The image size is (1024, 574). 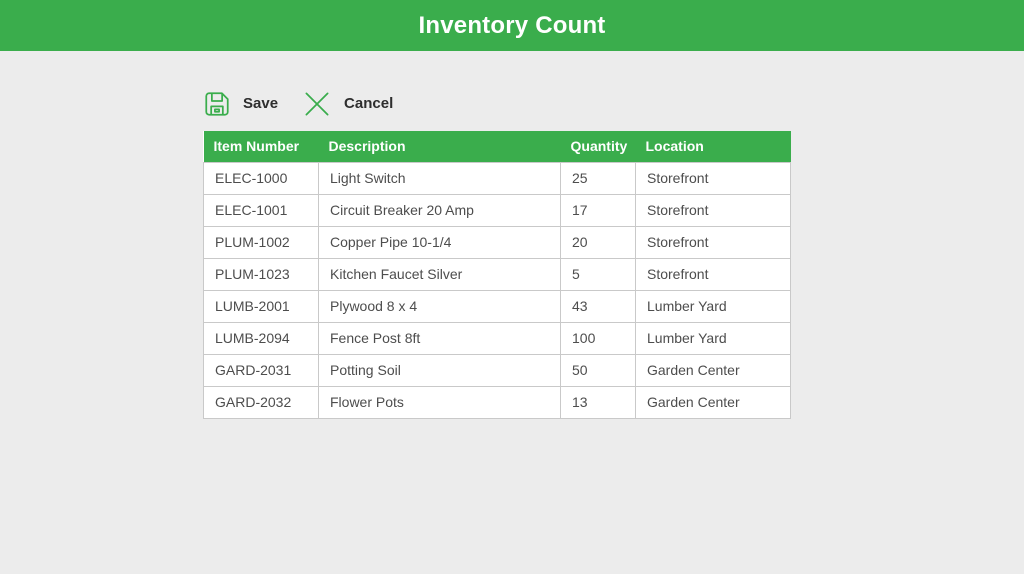 What do you see at coordinates (439, 242) in the screenshot?
I see `cell-description: Copper Pipe 10-1/4` at bounding box center [439, 242].